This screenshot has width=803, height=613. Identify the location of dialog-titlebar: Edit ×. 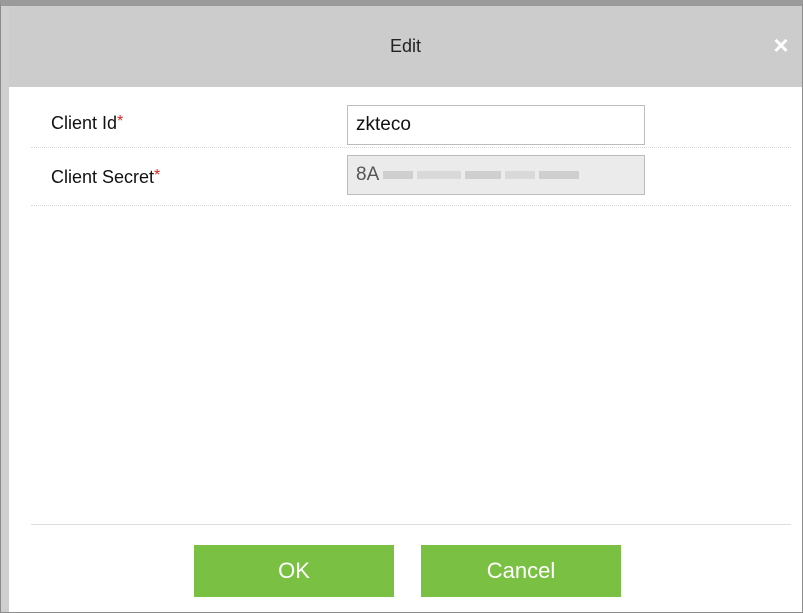
(405, 46).